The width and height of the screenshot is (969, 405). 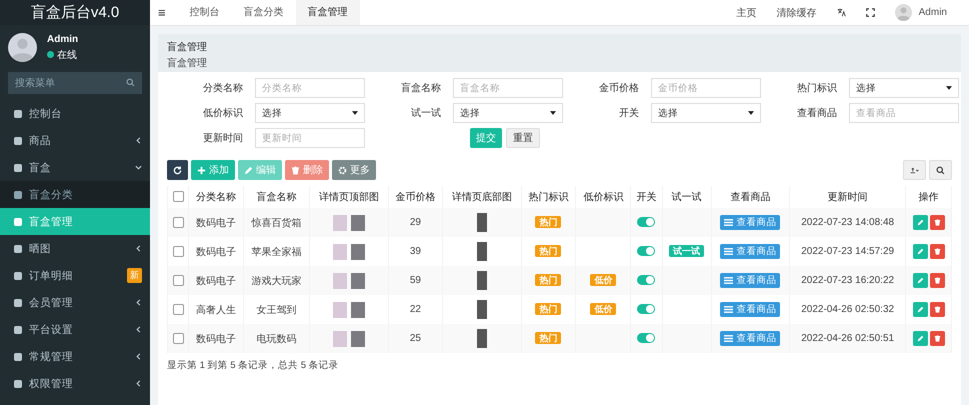 I want to click on filter-field: 查看商品, so click(x=904, y=113).